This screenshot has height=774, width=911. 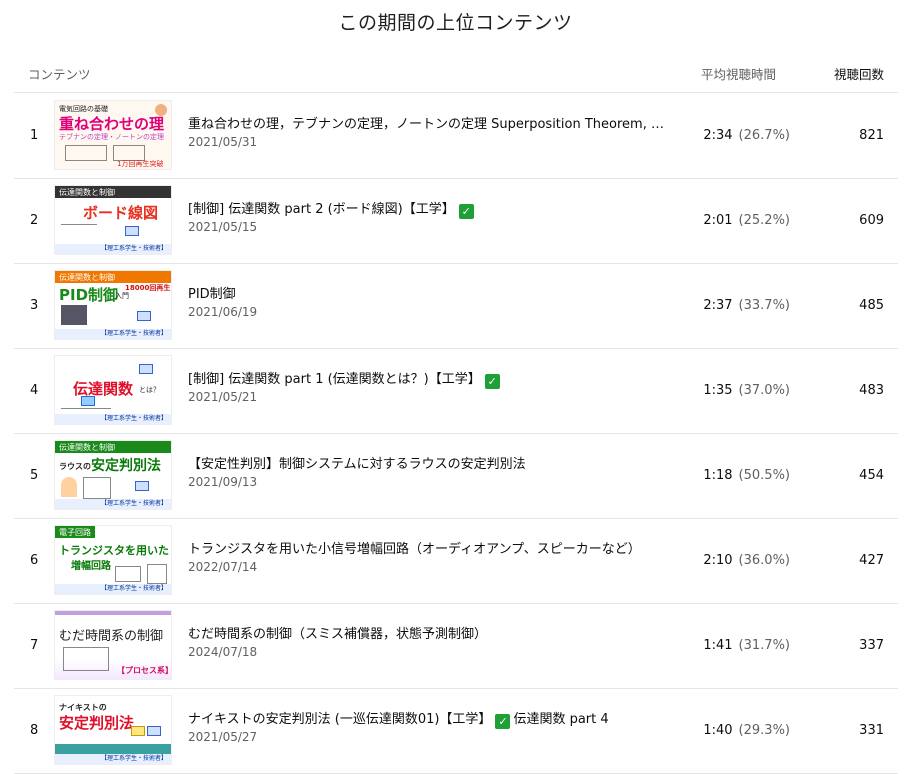 What do you see at coordinates (746, 305) in the screenshot?
I see `avg-view-duration: 2:37 (33.7%)` at bounding box center [746, 305].